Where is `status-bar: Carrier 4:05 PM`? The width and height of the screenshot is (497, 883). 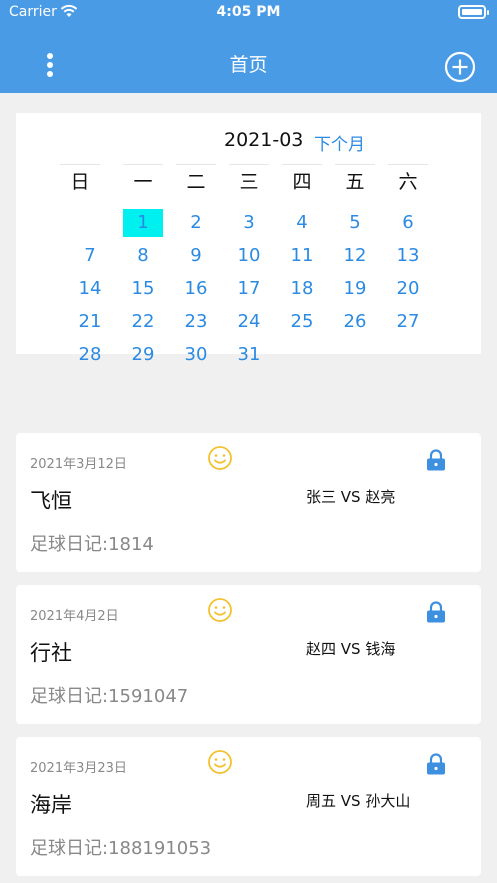 status-bar: Carrier 4:05 PM is located at coordinates (248, 13).